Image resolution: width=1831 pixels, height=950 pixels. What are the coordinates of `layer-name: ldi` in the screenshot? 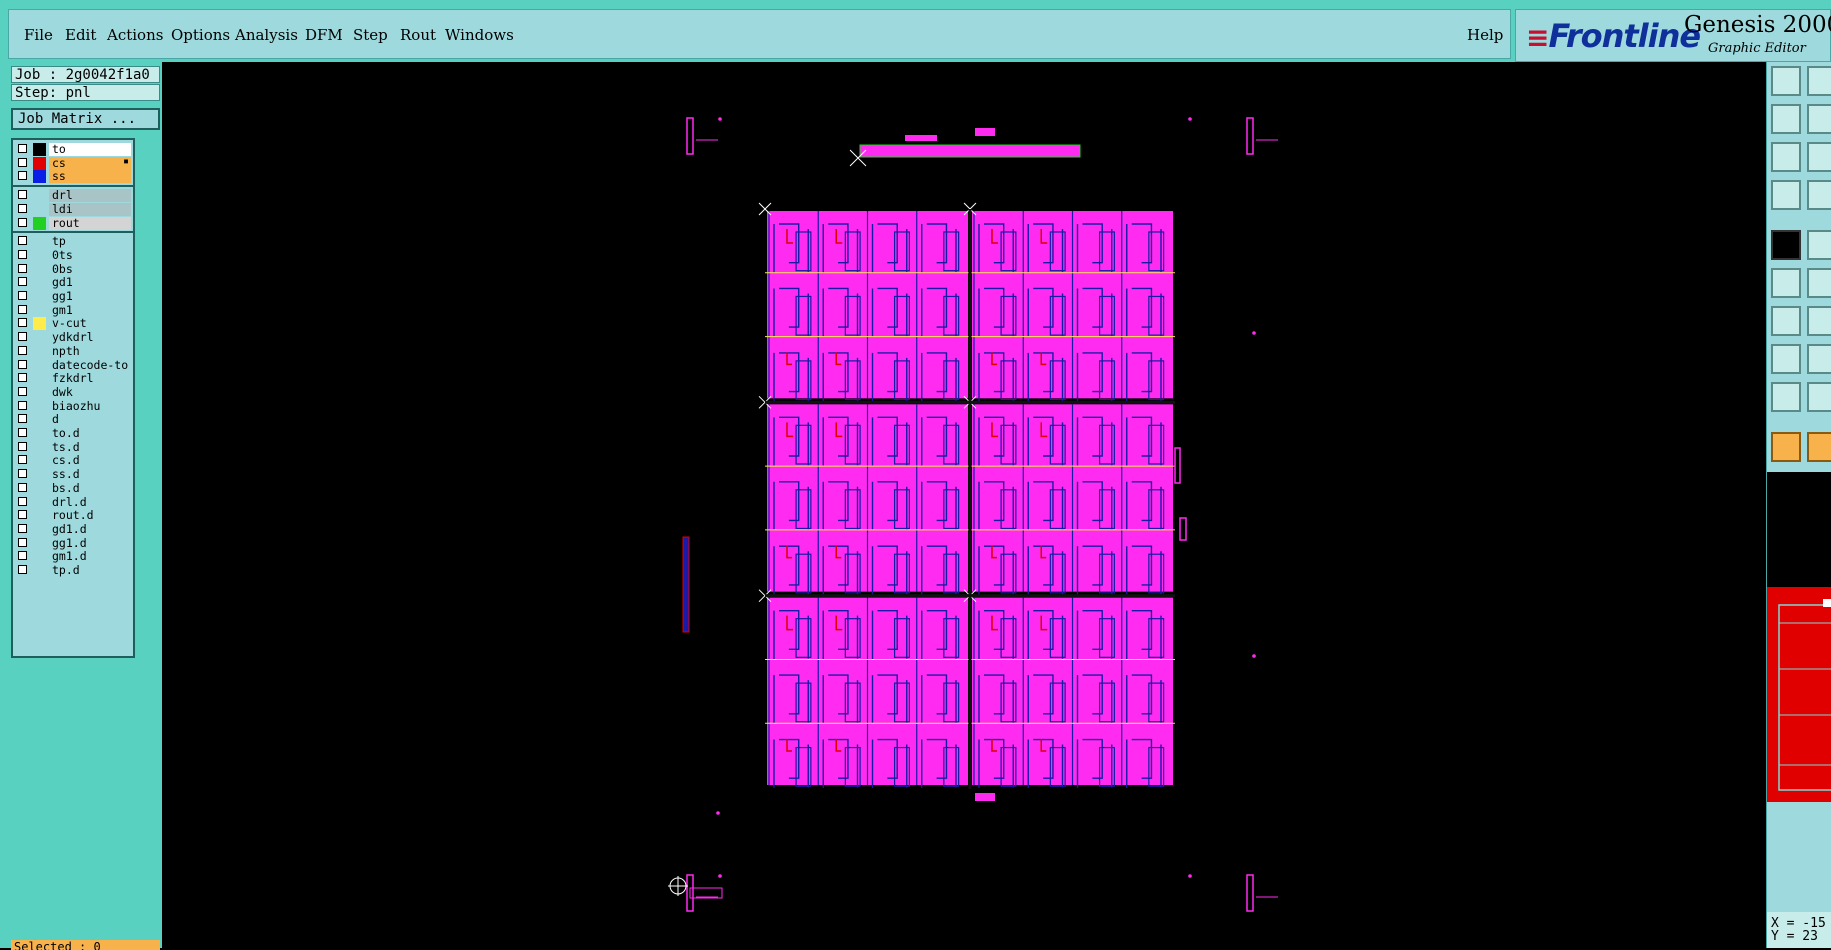 It's located at (90, 209).